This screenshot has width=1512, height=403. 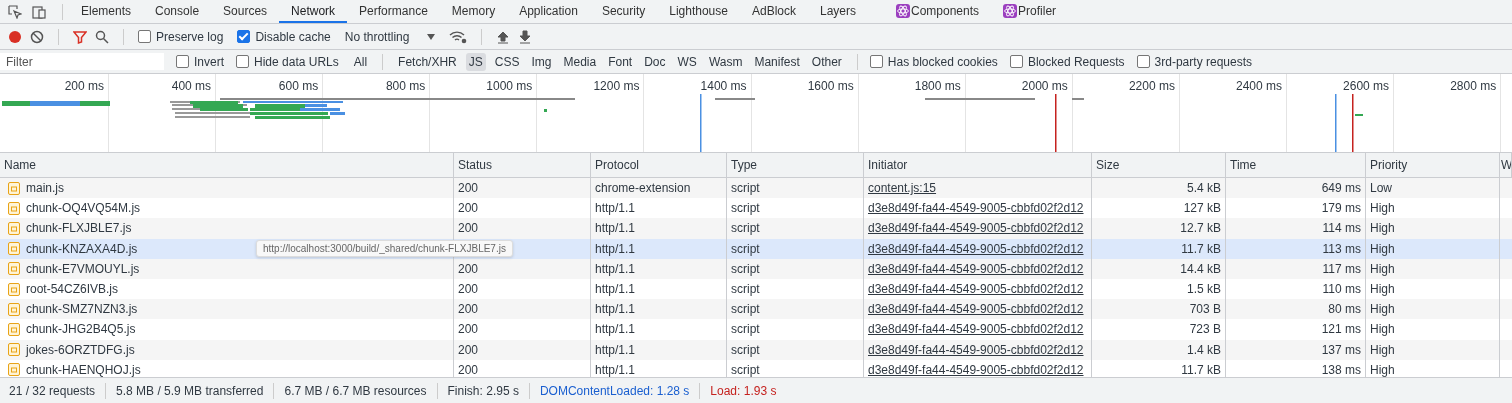 I want to click on disable-cache-checkbox, so click(x=244, y=36).